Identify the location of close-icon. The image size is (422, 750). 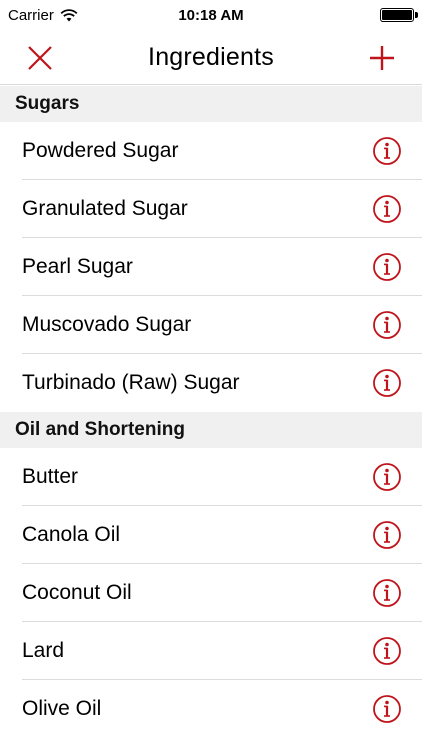
(40, 57).